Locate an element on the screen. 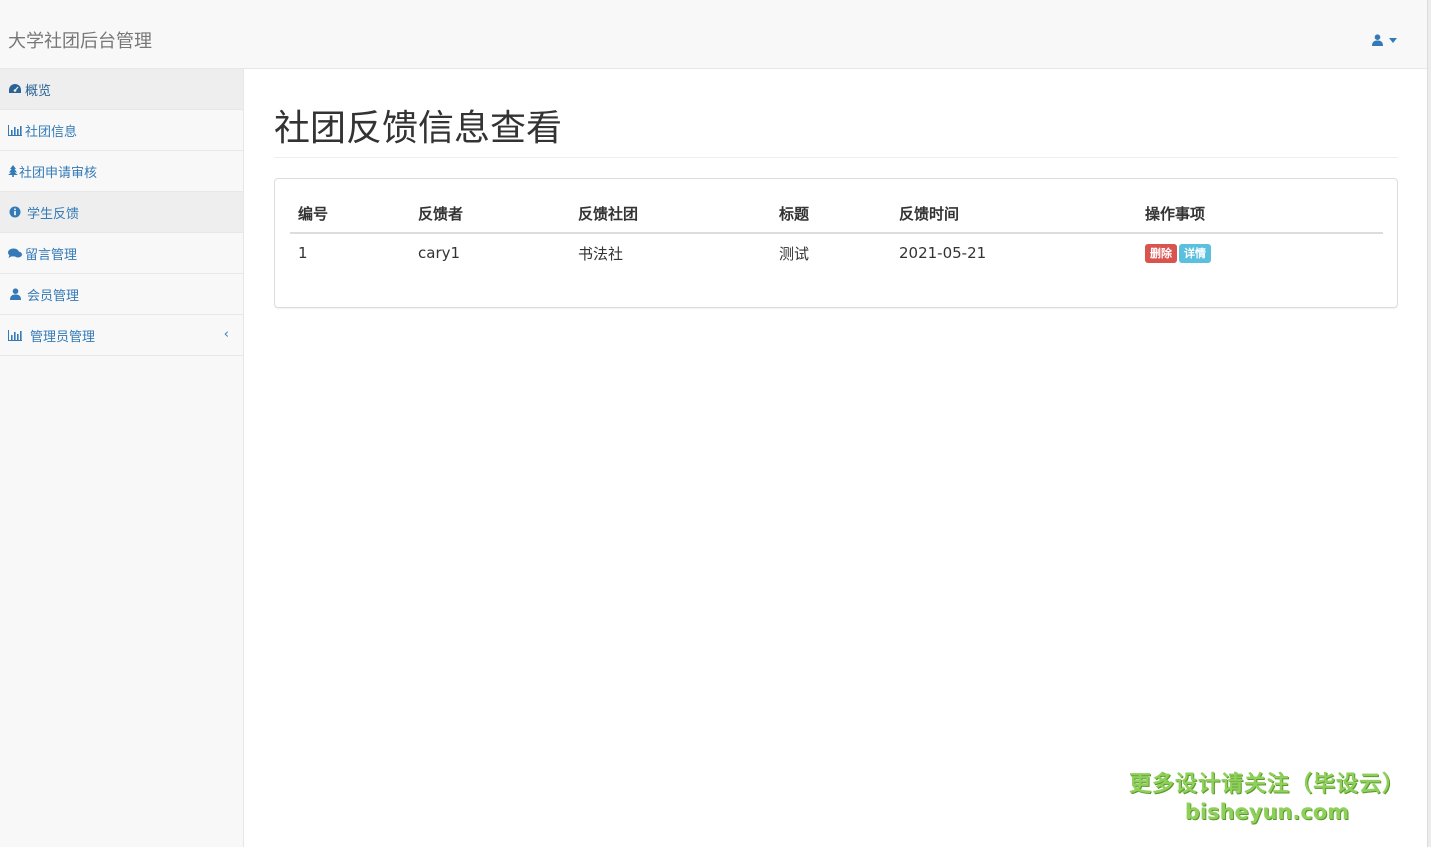 Image resolution: width=1431 pixels, height=847 pixels. cell-title: 测试 is located at coordinates (794, 253).